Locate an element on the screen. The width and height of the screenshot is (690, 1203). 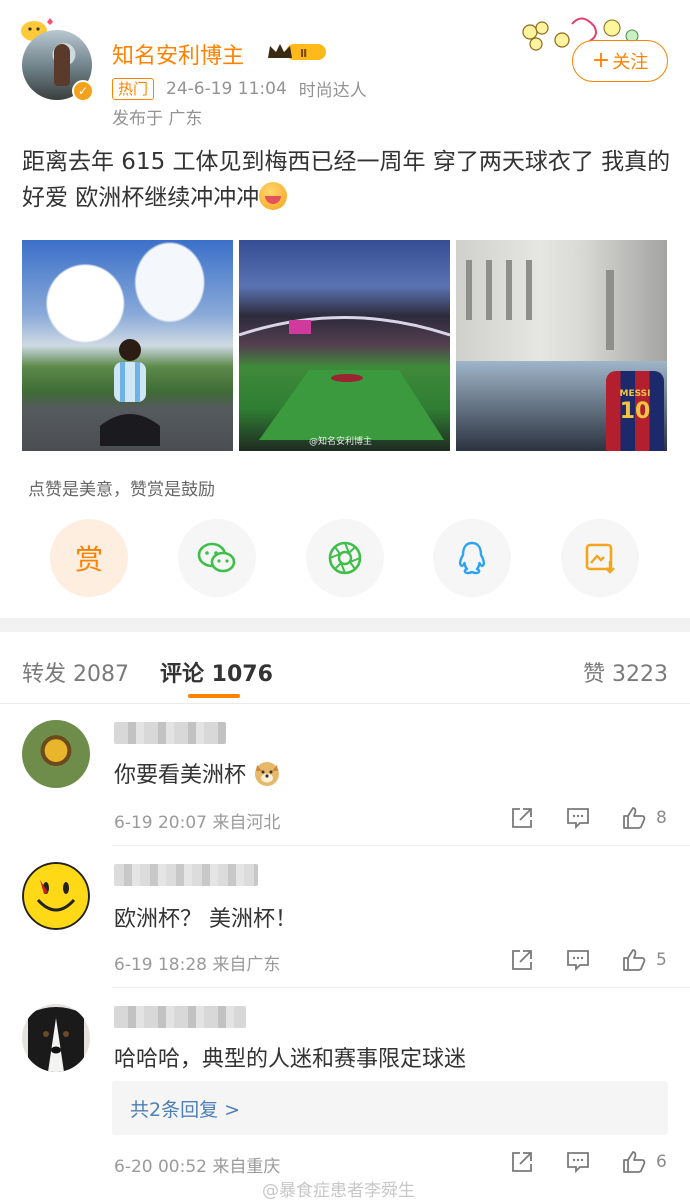
follow-button: + 关注 is located at coordinates (620, 61).